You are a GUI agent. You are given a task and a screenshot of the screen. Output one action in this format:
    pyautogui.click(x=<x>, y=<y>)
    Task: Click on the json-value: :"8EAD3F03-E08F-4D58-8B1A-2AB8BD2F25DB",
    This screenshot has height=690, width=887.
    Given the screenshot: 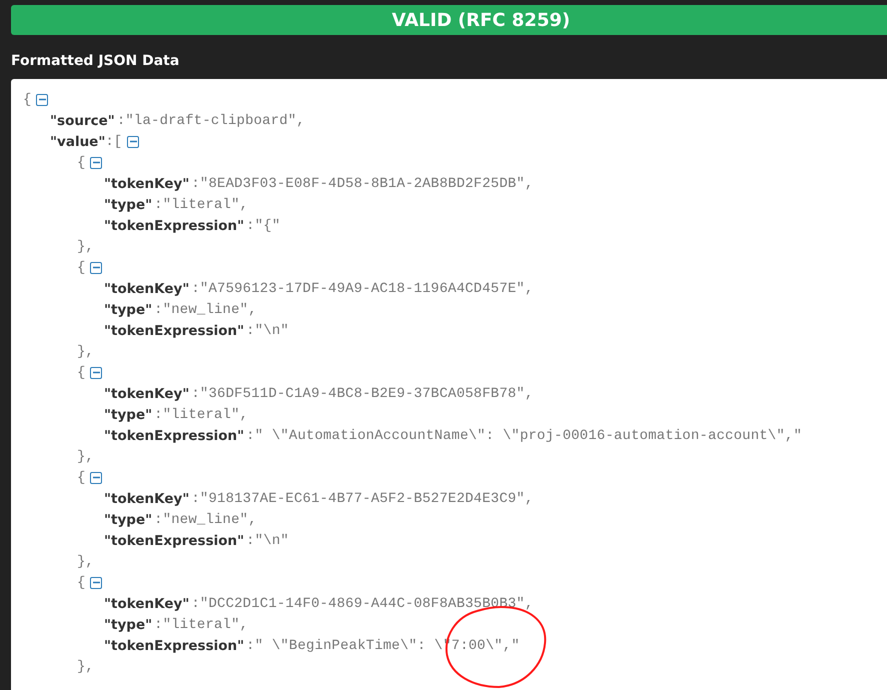 What is the action you would take?
    pyautogui.click(x=362, y=184)
    